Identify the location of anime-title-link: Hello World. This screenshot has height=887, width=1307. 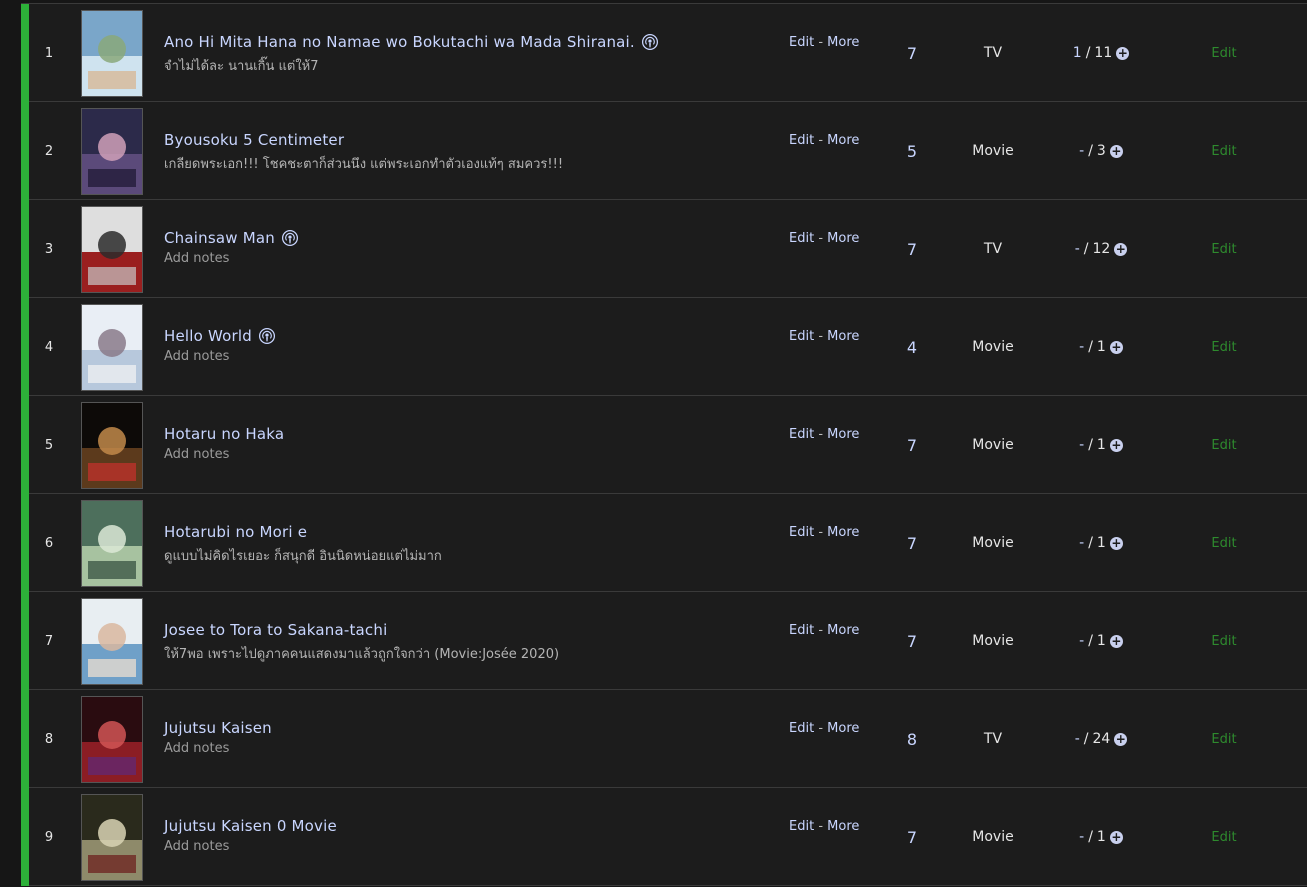
(220, 336).